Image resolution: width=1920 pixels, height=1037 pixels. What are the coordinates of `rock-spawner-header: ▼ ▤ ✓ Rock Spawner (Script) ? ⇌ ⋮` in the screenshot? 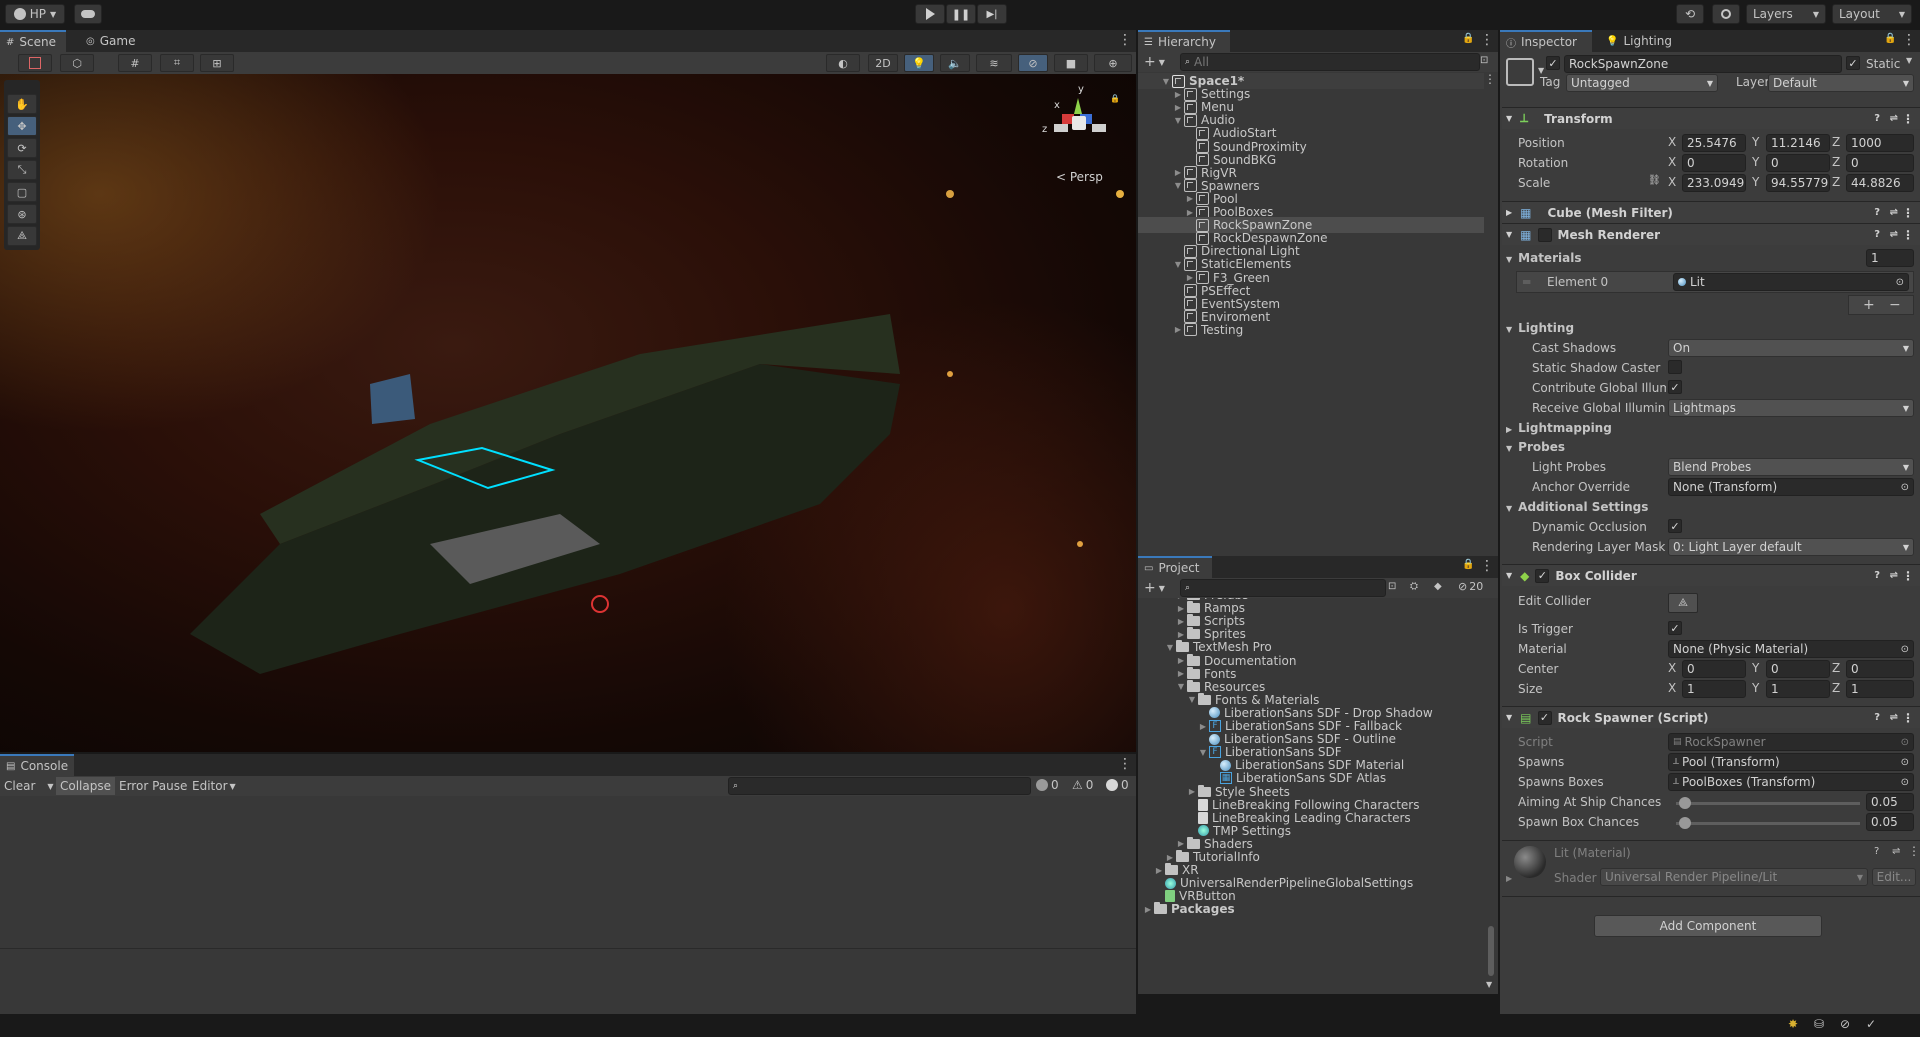 It's located at (1711, 717).